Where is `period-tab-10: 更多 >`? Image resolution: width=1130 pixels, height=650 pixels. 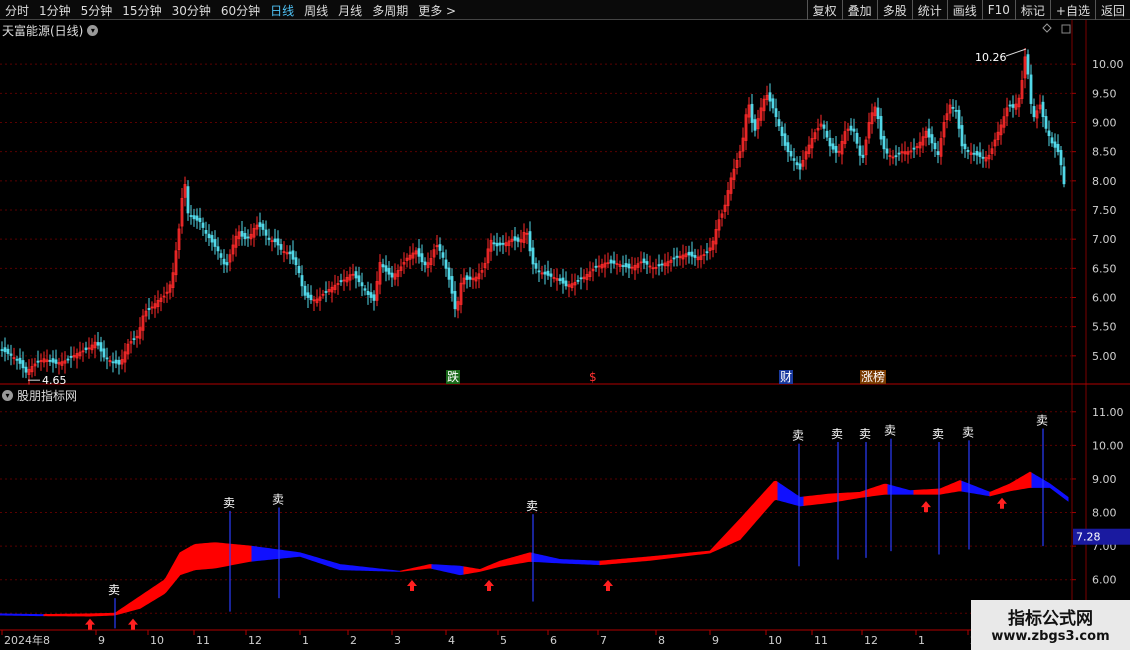
period-tab-10: 更多 > is located at coordinates (437, 10).